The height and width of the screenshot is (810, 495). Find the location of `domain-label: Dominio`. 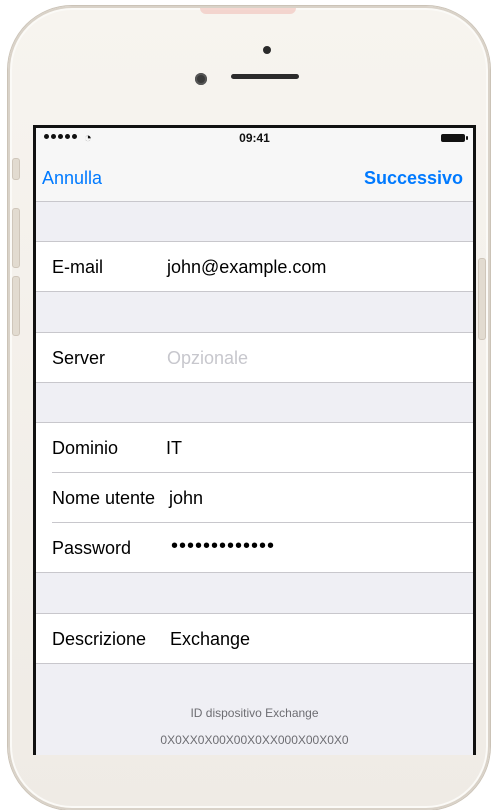

domain-label: Dominio is located at coordinates (85, 448).